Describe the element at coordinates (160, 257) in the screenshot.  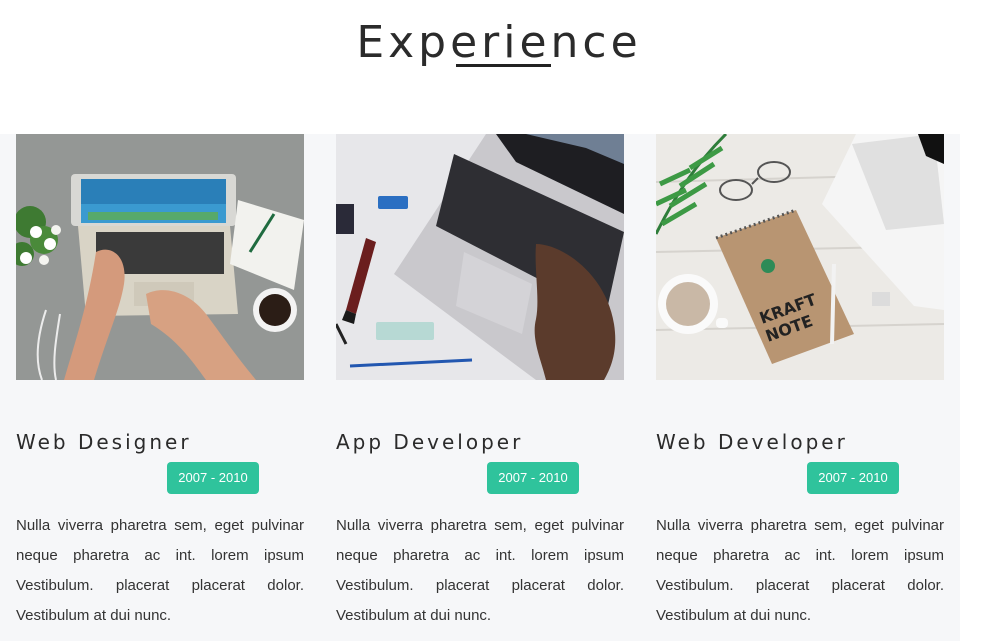
I see `laptop-typing-photo` at that location.